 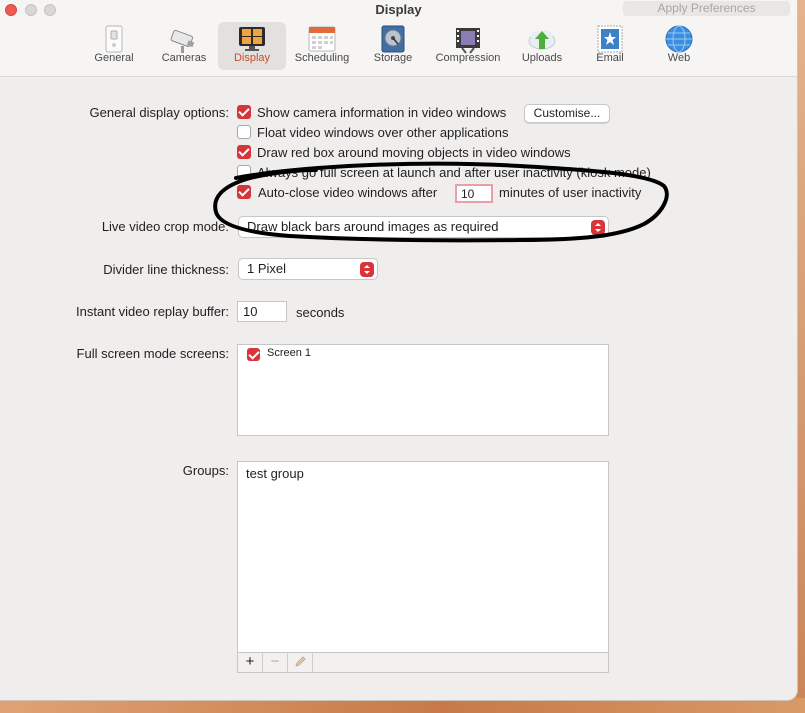 I want to click on tab-email-label: Email, so click(x=610, y=58).